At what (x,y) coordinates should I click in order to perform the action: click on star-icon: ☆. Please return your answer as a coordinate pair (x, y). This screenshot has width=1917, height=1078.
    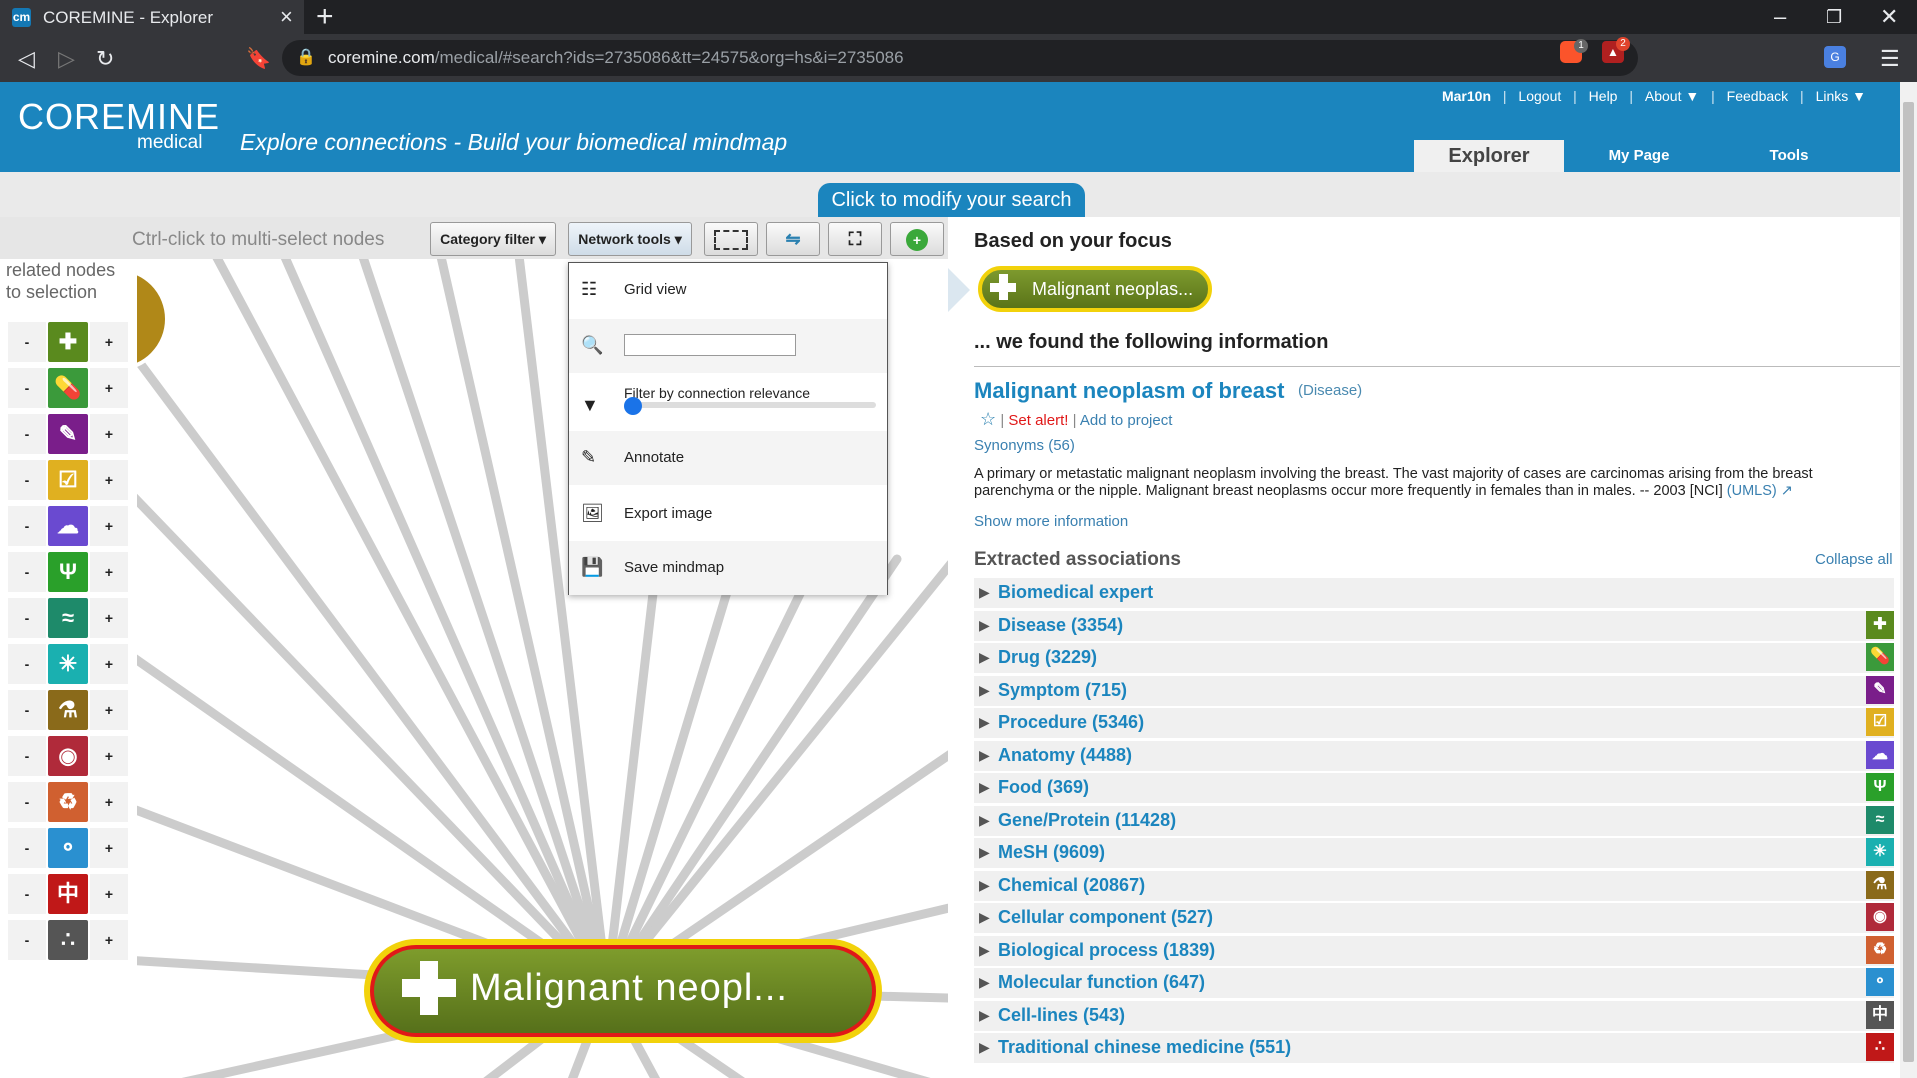
    Looking at the image, I should click on (988, 419).